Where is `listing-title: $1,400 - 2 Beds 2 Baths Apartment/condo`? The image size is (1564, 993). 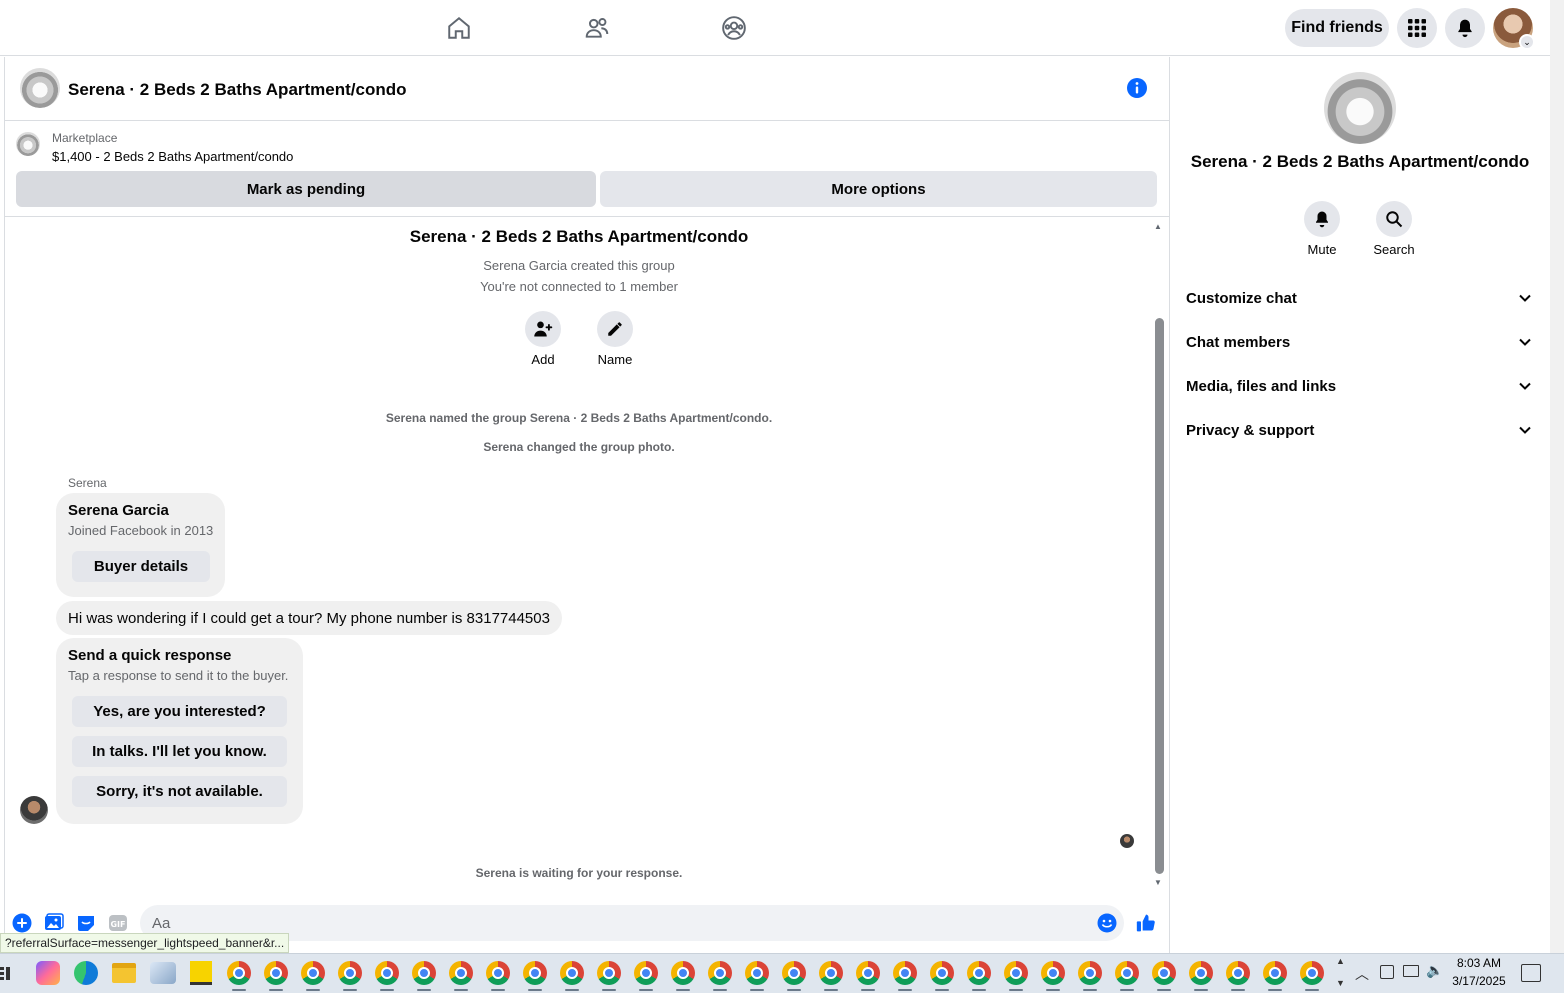 listing-title: $1,400 - 2 Beds 2 Baths Apartment/condo is located at coordinates (172, 156).